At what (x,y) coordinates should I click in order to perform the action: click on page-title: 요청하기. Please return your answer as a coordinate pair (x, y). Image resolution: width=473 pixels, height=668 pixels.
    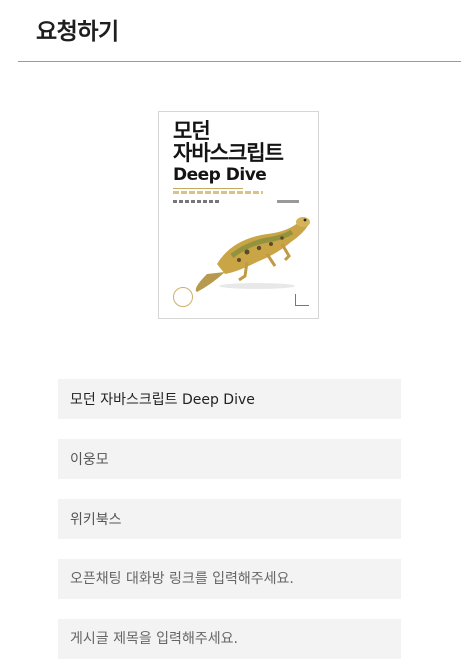
    Looking at the image, I should click on (77, 32).